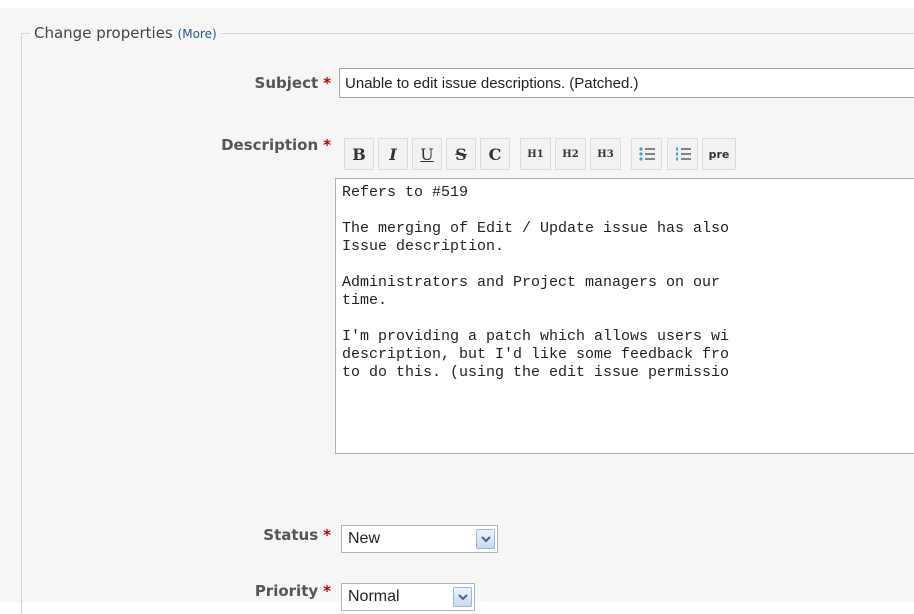  I want to click on bold-button-label: B, so click(359, 154).